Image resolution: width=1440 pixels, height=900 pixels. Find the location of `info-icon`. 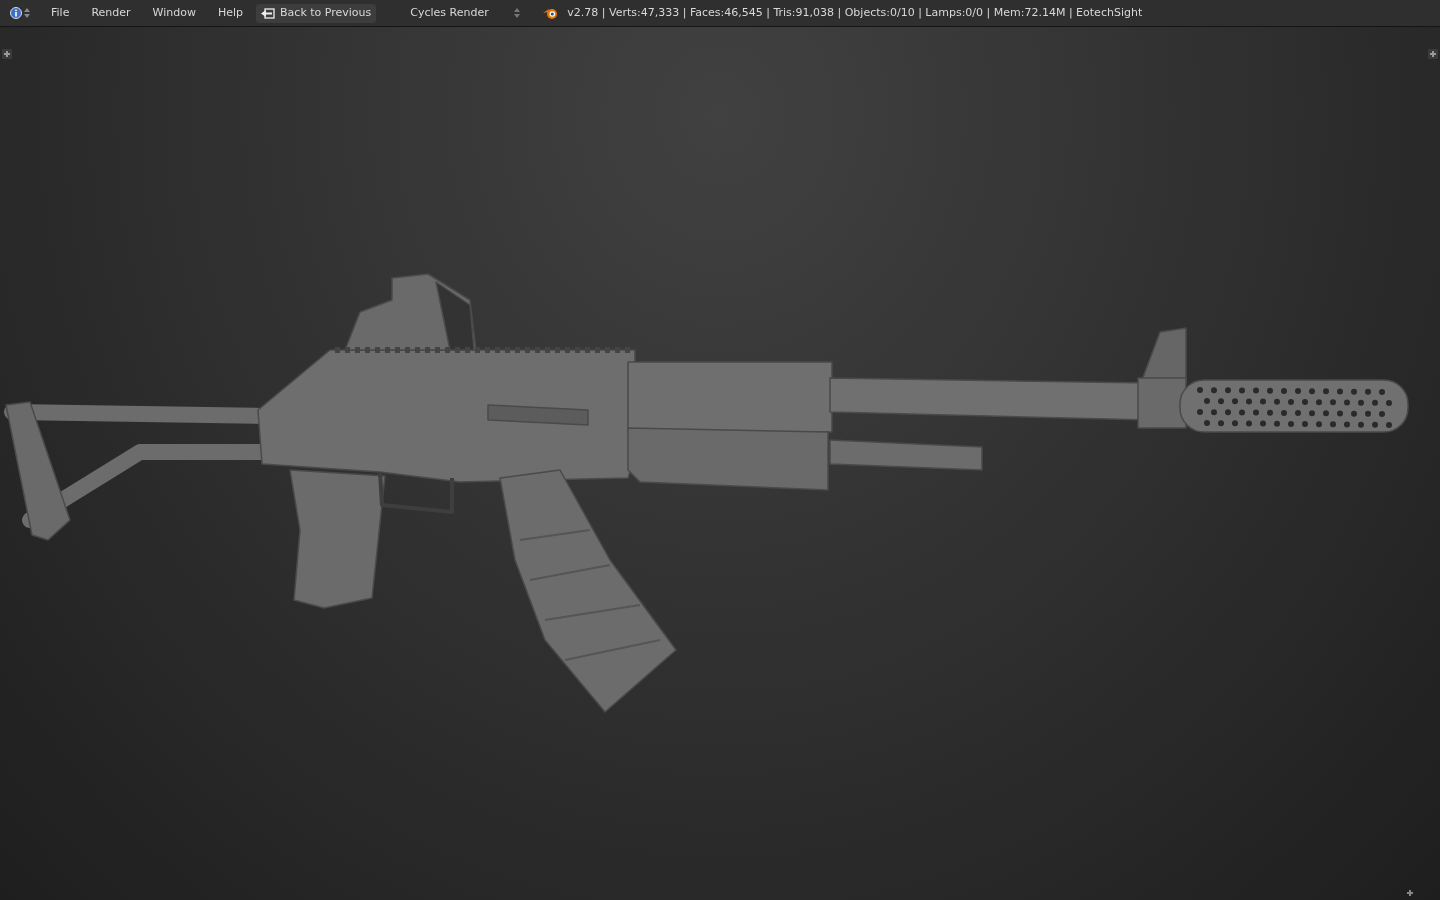

info-icon is located at coordinates (16, 13).